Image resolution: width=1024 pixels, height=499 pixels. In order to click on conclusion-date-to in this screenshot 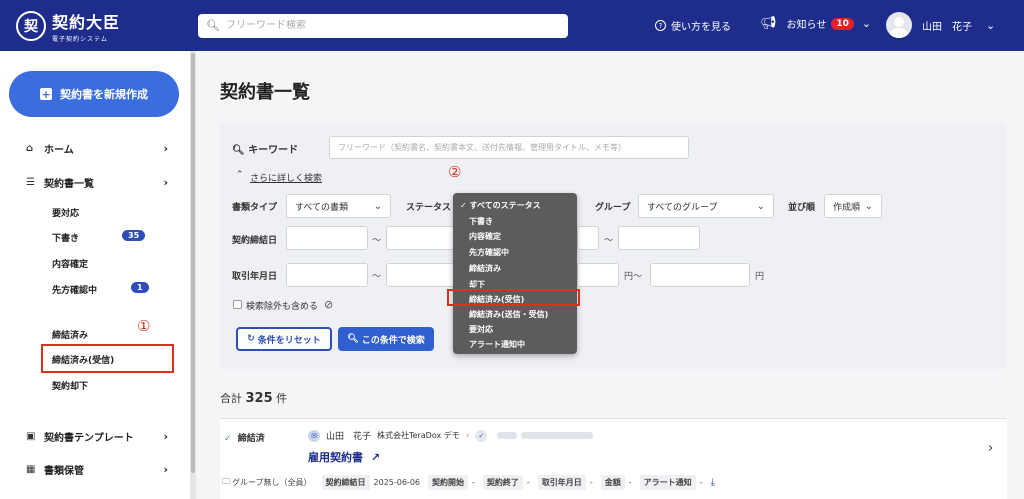, I will do `click(421, 238)`.